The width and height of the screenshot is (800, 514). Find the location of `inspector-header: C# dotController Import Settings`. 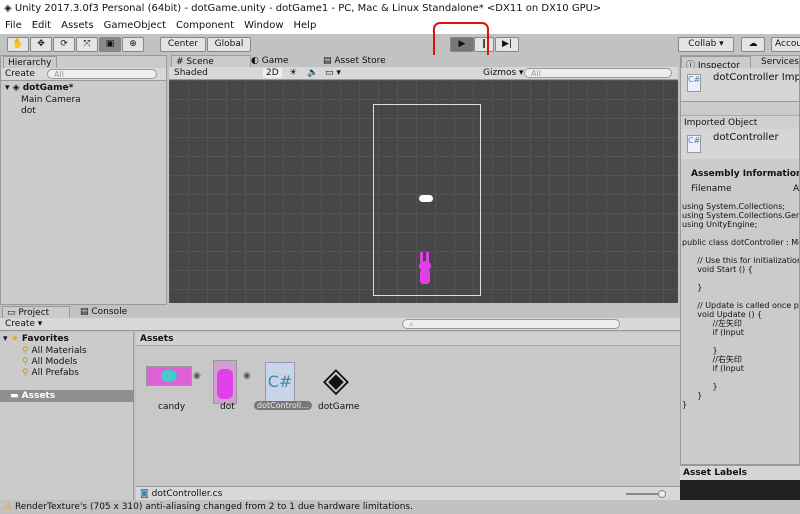

inspector-header: C# dotController Import Settings is located at coordinates (740, 85).